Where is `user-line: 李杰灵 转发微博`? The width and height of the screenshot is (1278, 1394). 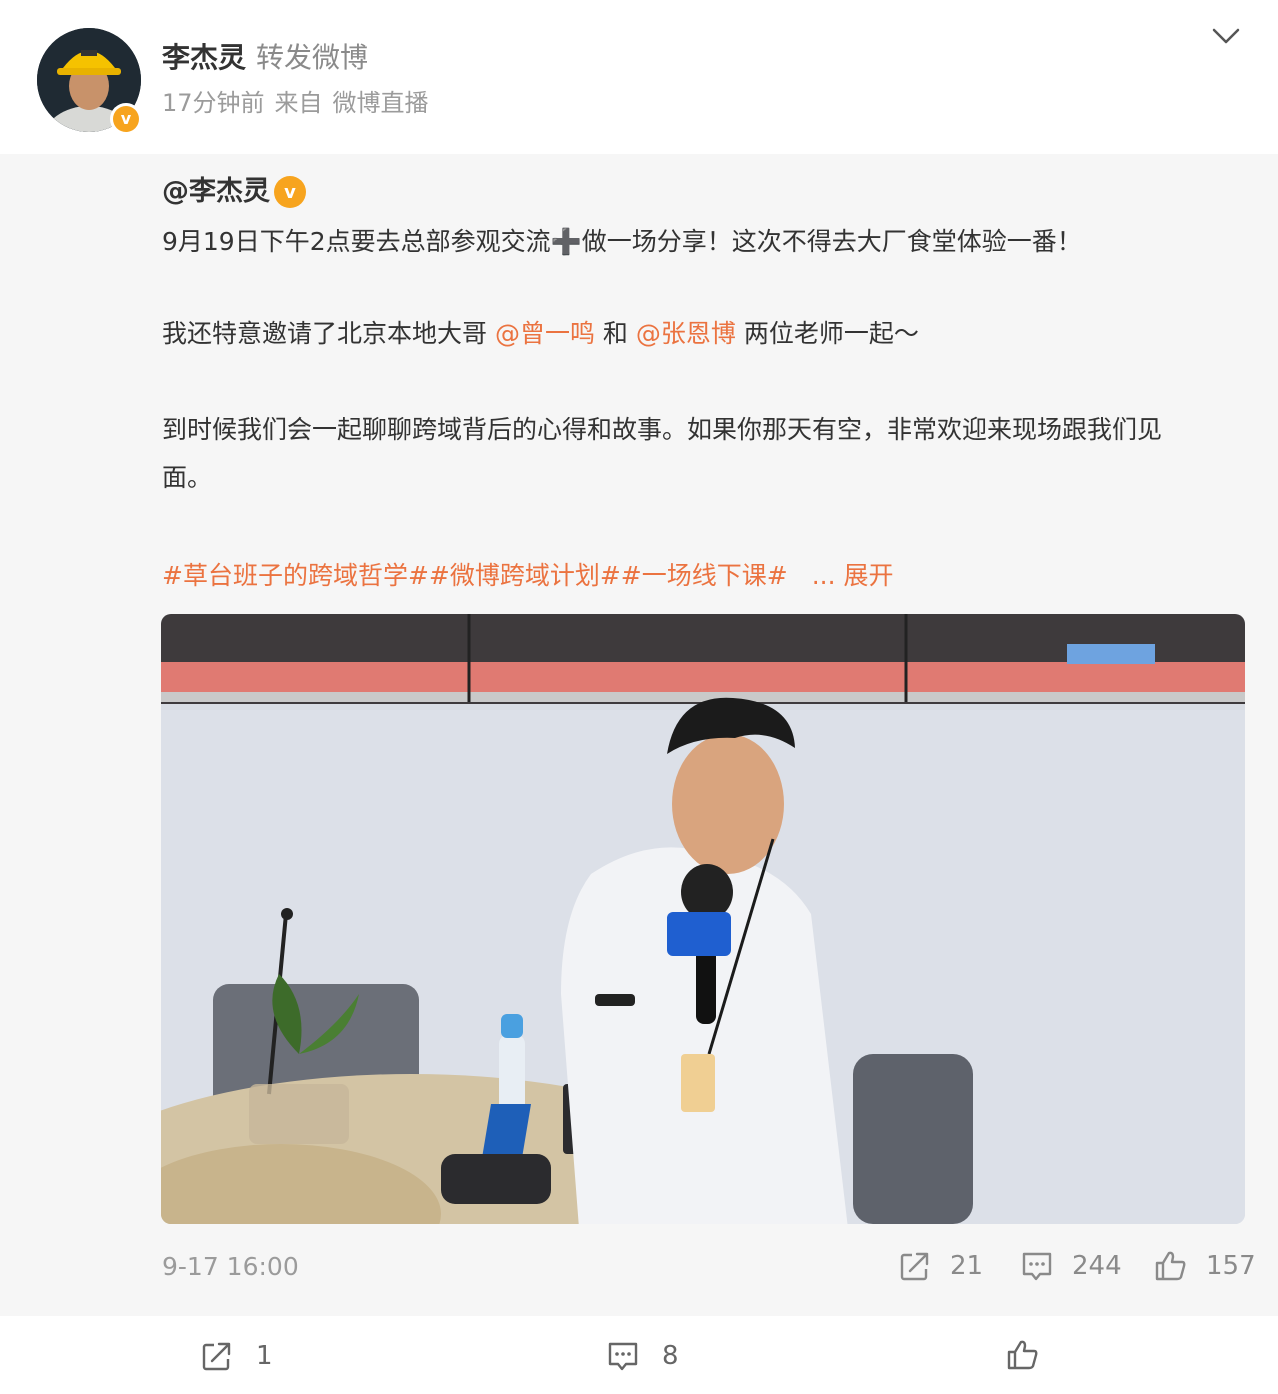
user-line: 李杰灵 转发微博 is located at coordinates (265, 58).